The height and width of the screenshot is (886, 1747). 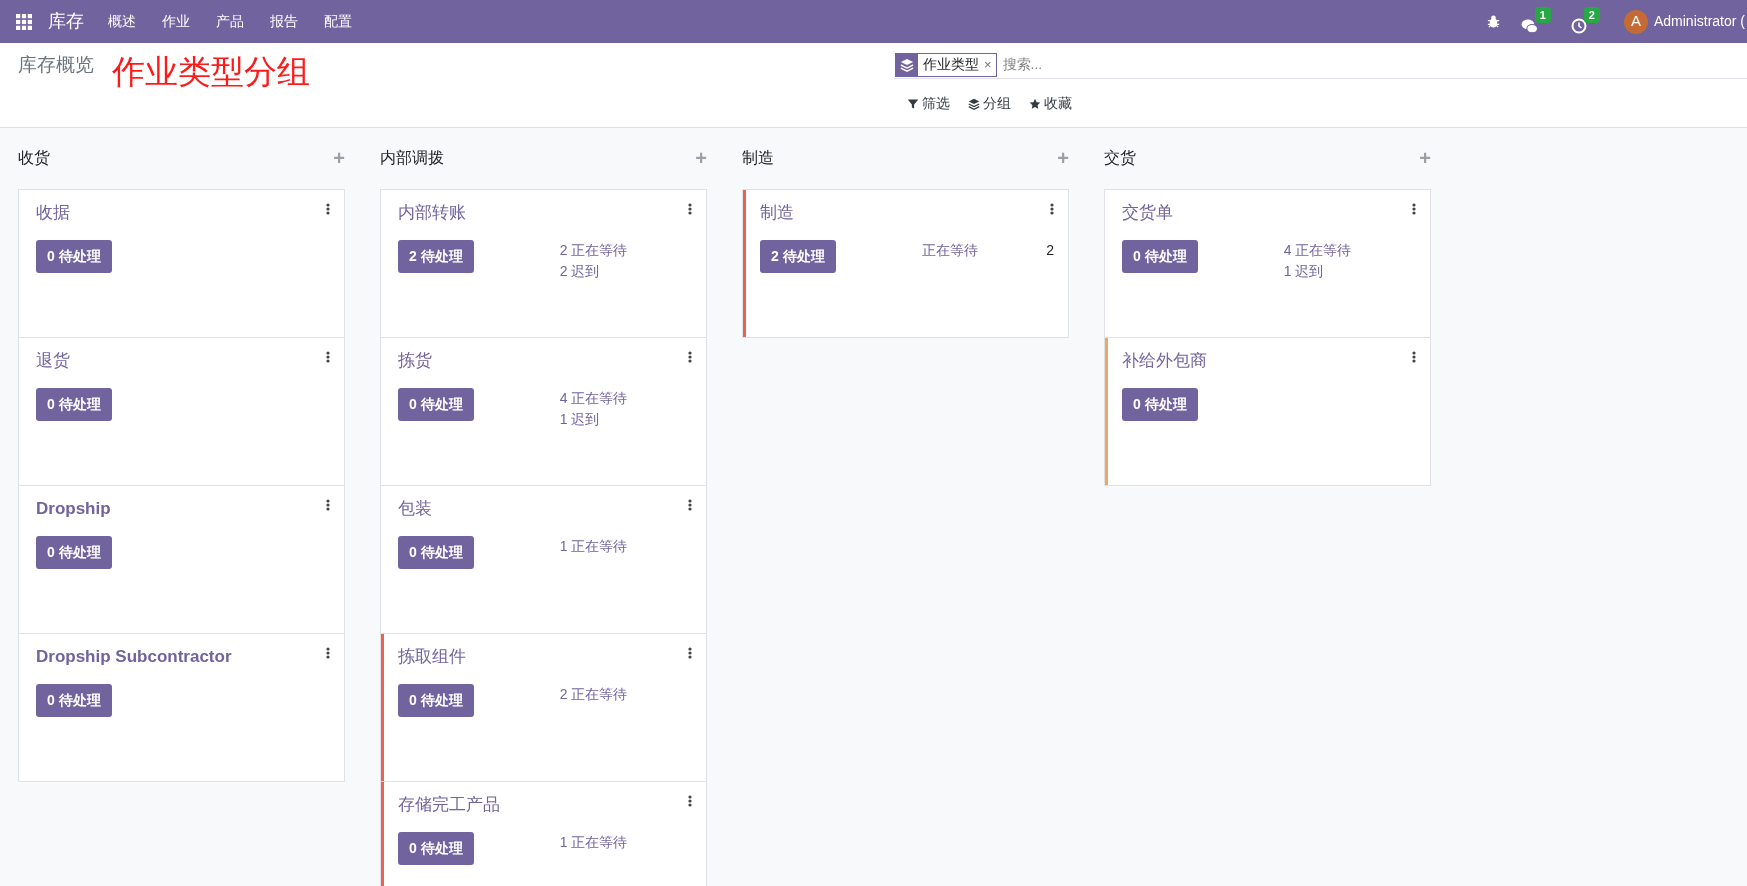 I want to click on app-name-link: 库存, so click(x=66, y=21).